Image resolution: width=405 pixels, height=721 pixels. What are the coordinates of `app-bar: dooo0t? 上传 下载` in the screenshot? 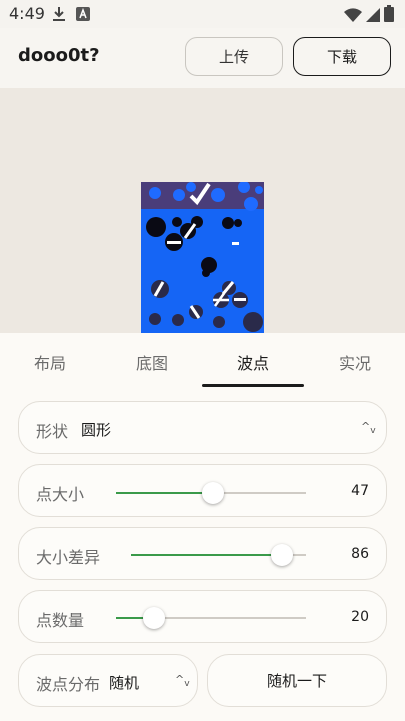 It's located at (202, 58).